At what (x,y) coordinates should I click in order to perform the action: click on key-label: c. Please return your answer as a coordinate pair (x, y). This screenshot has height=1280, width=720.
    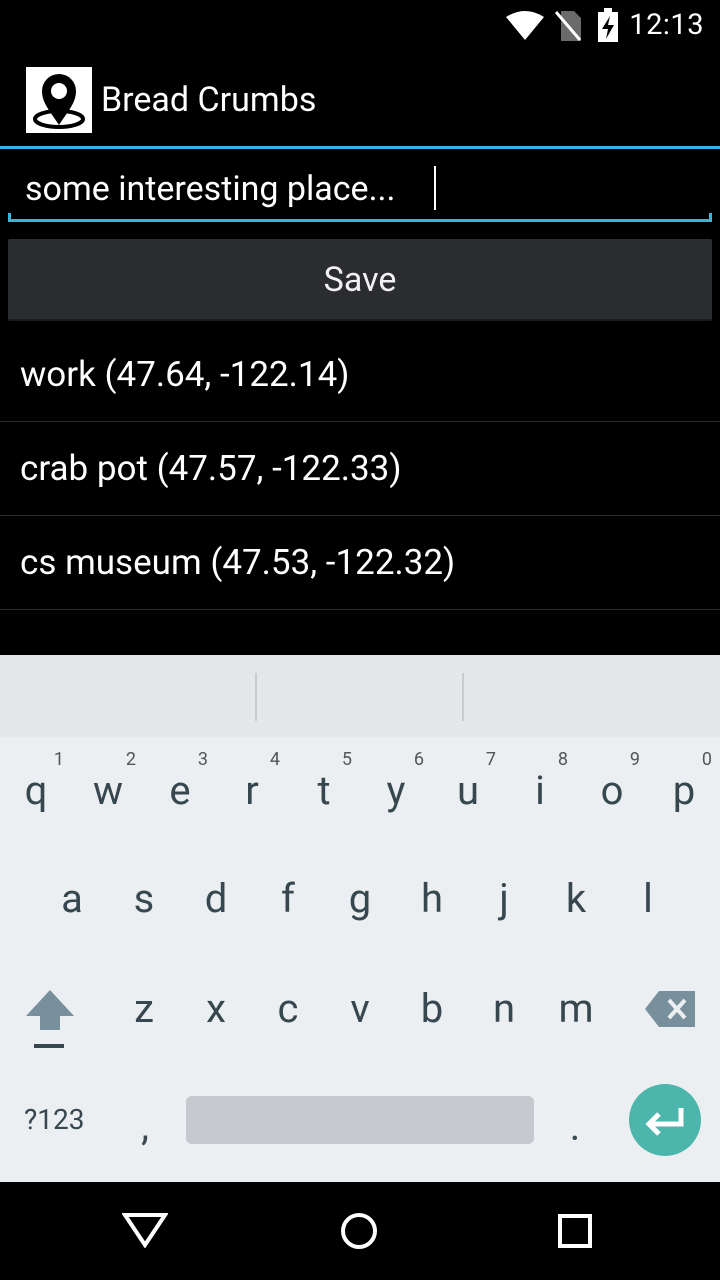
    Looking at the image, I should click on (288, 1008).